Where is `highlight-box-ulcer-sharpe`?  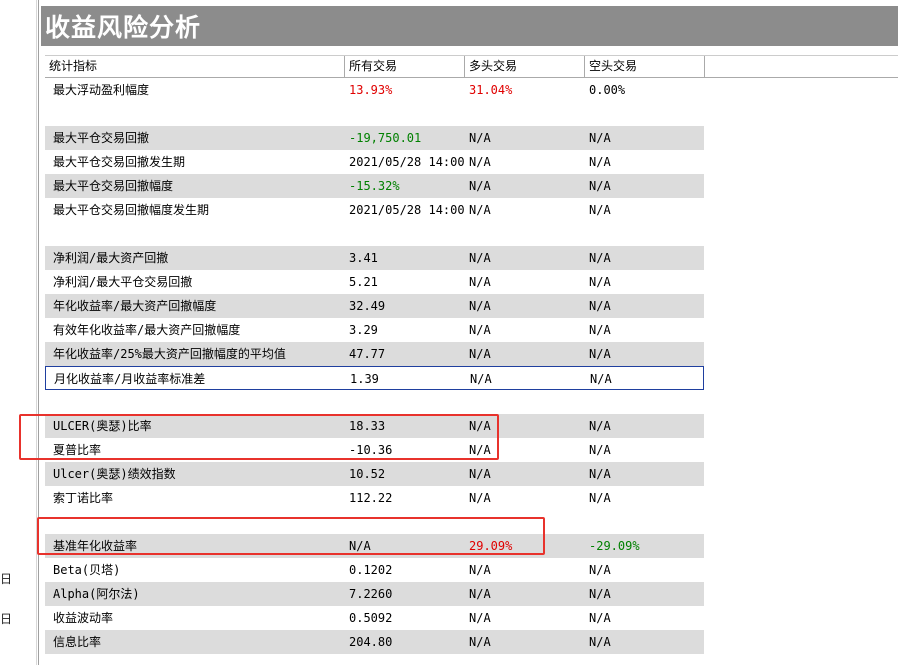 highlight-box-ulcer-sharpe is located at coordinates (259, 437).